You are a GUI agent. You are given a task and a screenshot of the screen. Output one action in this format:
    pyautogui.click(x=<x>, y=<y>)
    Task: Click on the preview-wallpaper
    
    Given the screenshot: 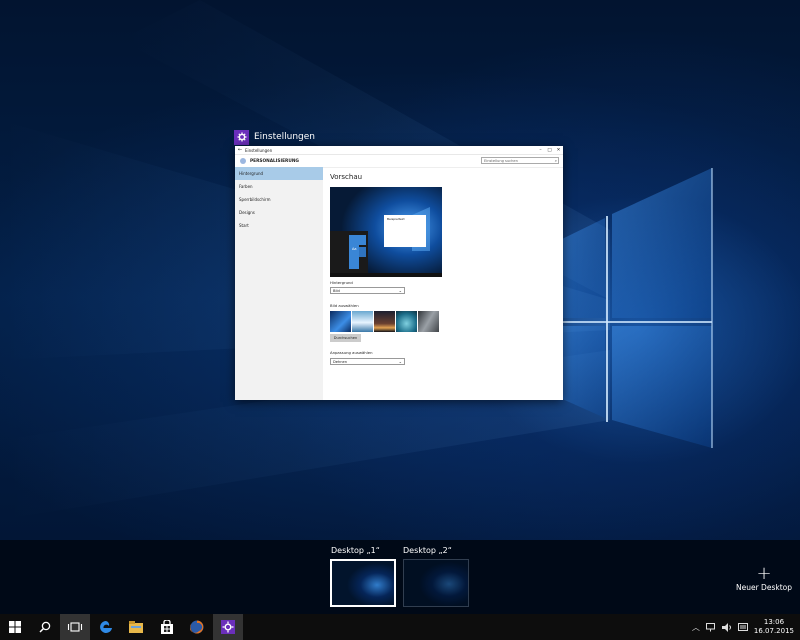 What is the action you would take?
    pyautogui.click(x=386, y=232)
    